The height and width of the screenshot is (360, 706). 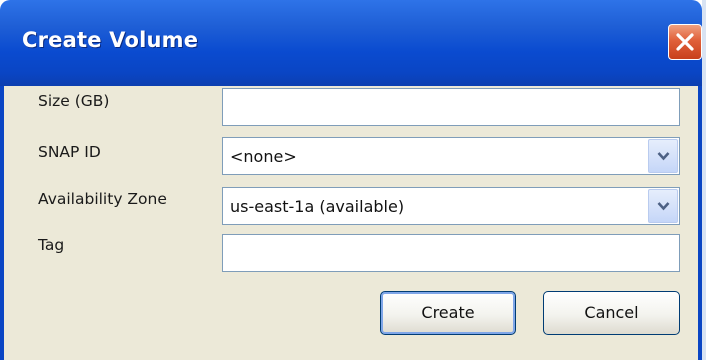 What do you see at coordinates (451, 107) in the screenshot?
I see `size-input` at bounding box center [451, 107].